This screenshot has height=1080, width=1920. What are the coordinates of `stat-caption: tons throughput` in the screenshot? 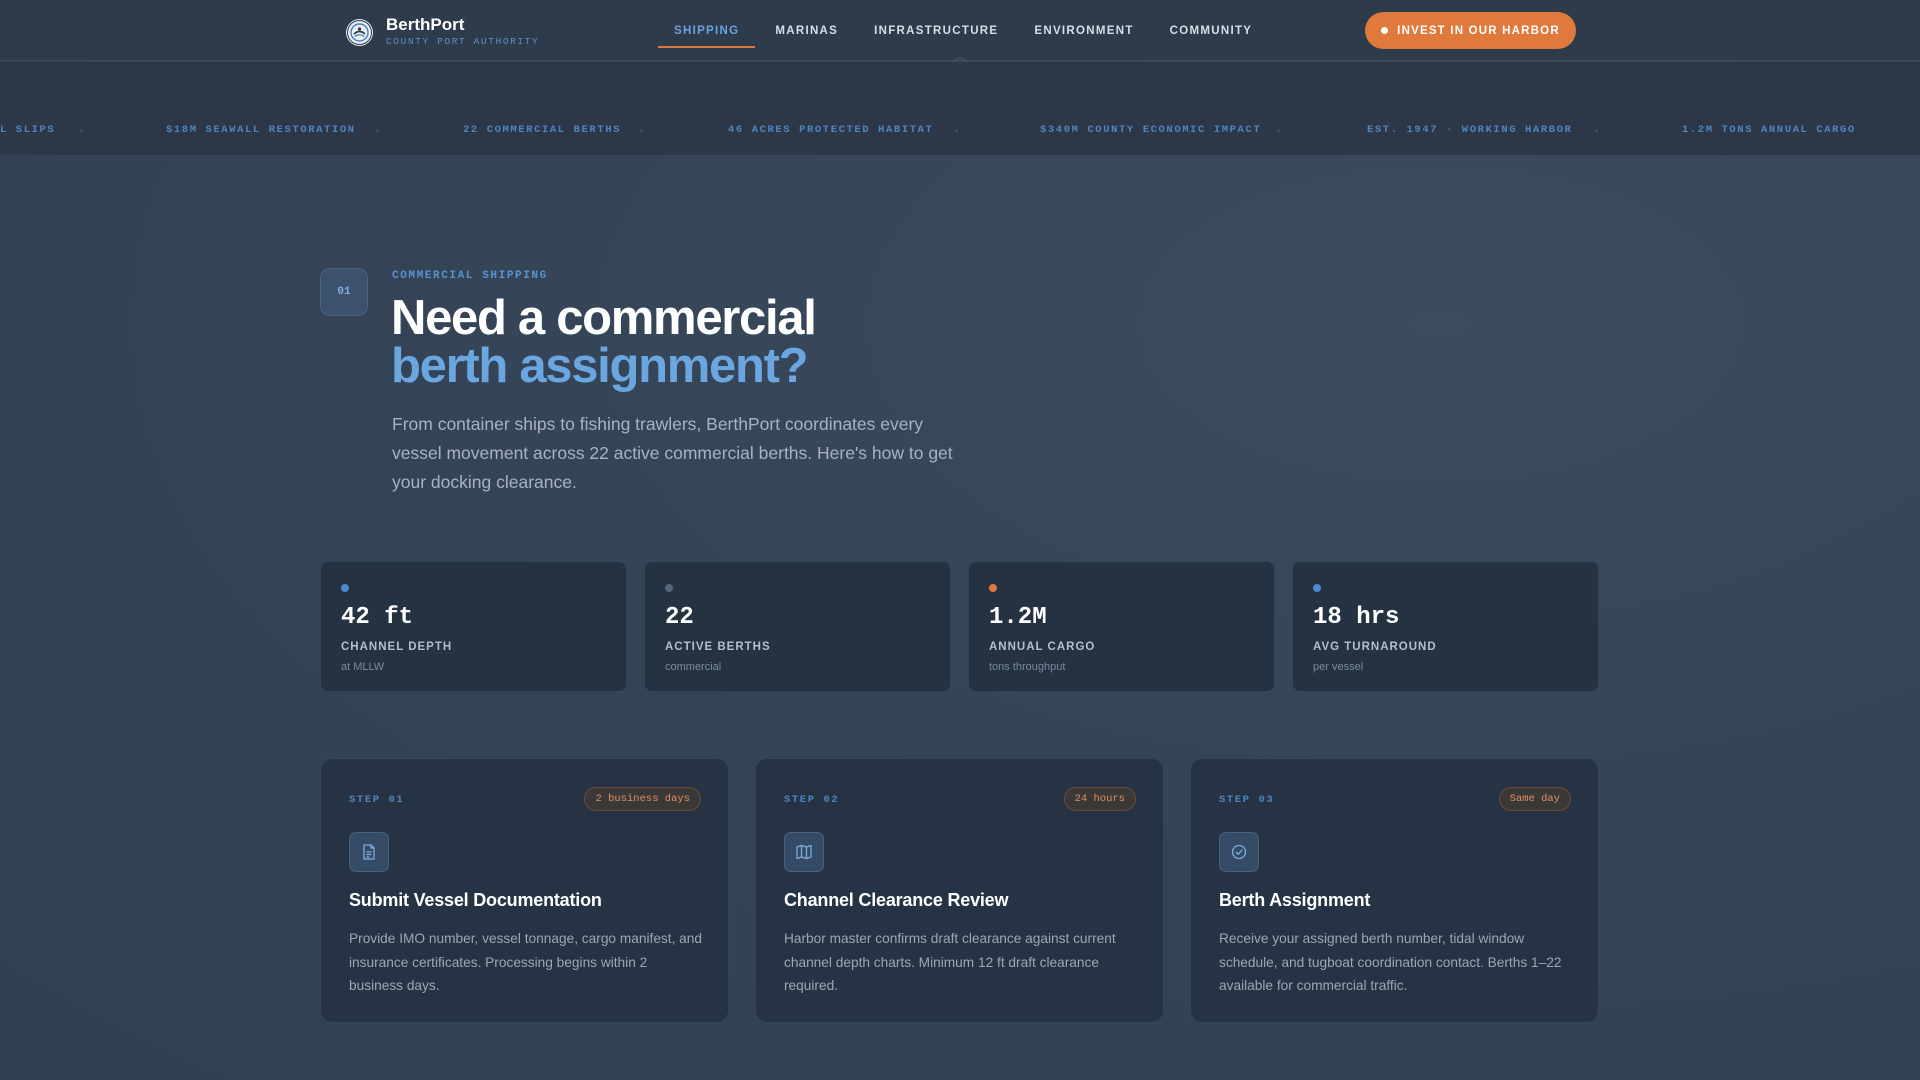 It's located at (1027, 667).